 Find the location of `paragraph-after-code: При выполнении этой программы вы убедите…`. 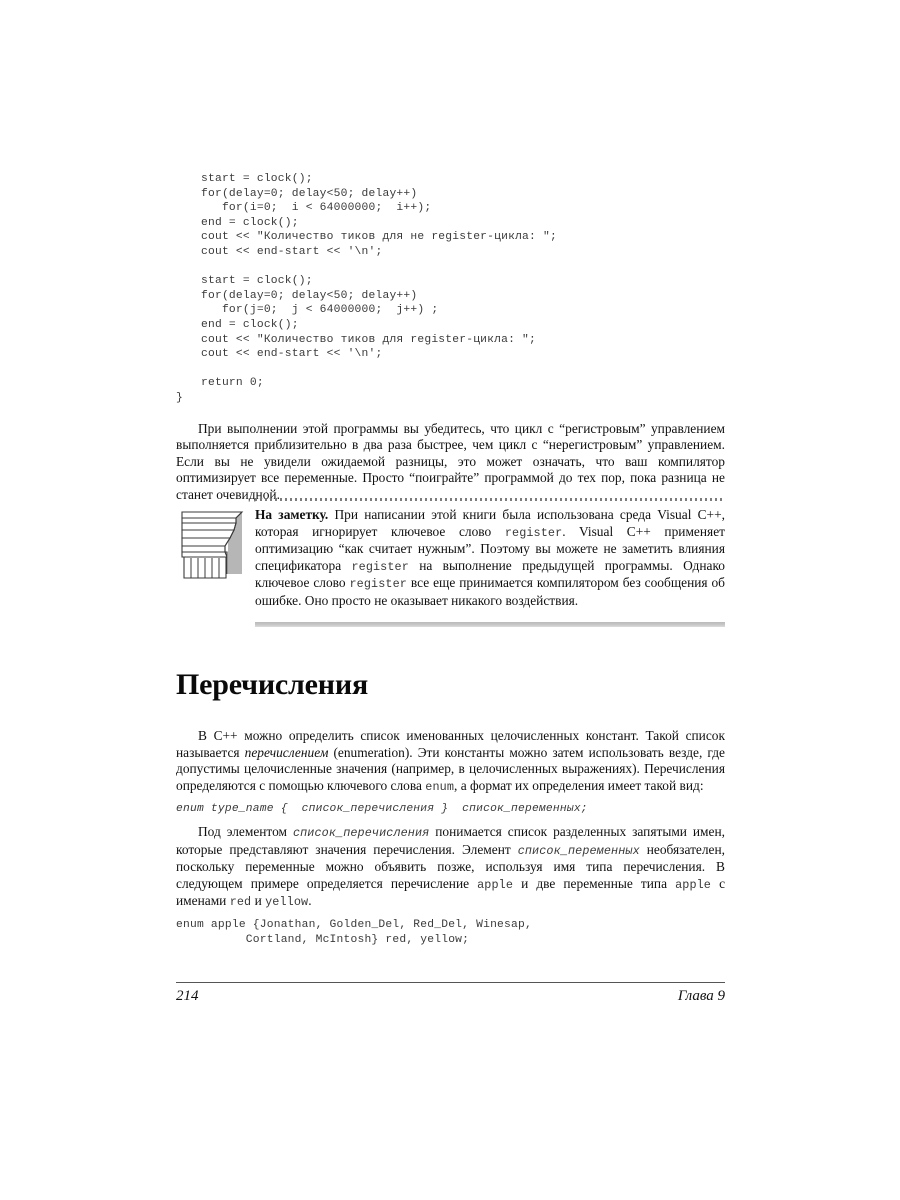

paragraph-after-code: При выполнении этой программы вы убедите… is located at coordinates (450, 461).